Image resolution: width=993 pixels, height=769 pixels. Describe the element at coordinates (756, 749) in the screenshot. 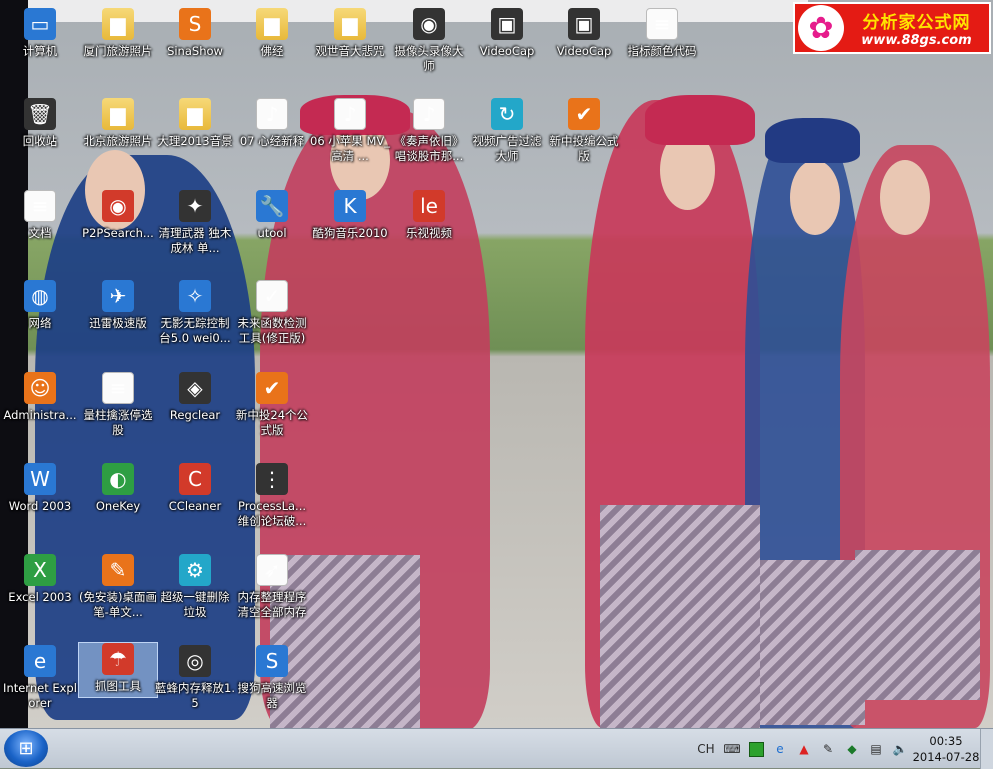

I see `green-app-icon` at that location.